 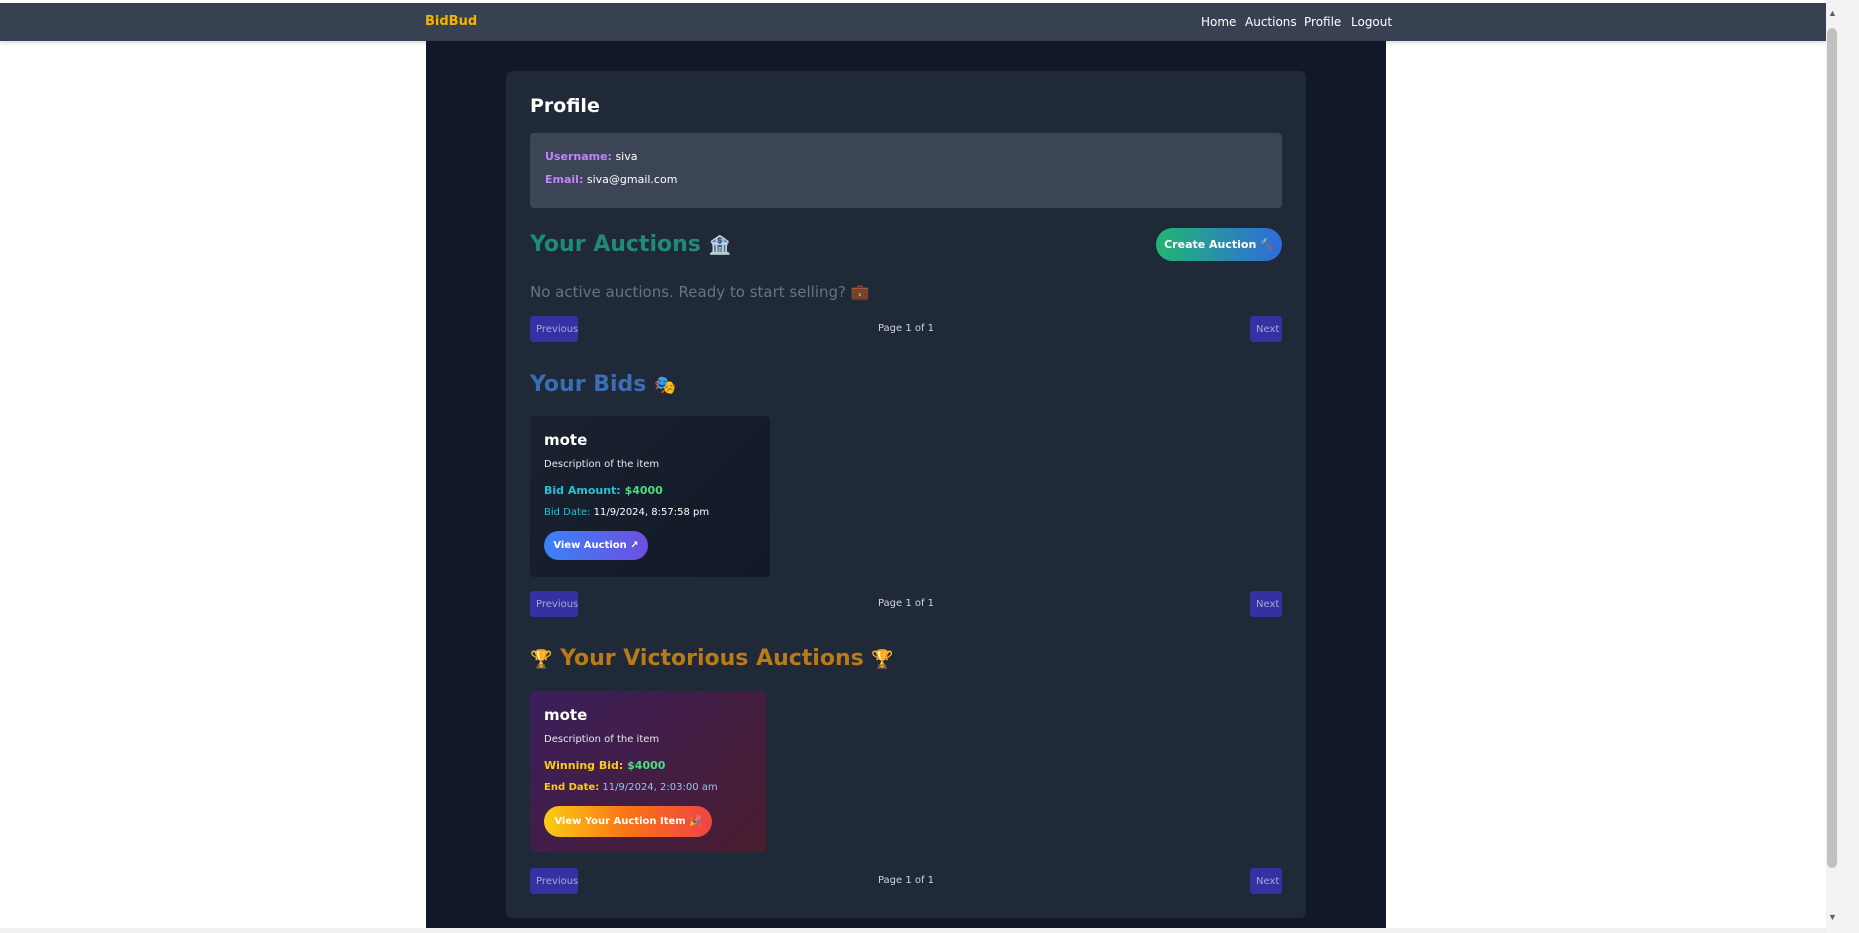 I want to click on bank-icon: 🏦, so click(x=719, y=245).